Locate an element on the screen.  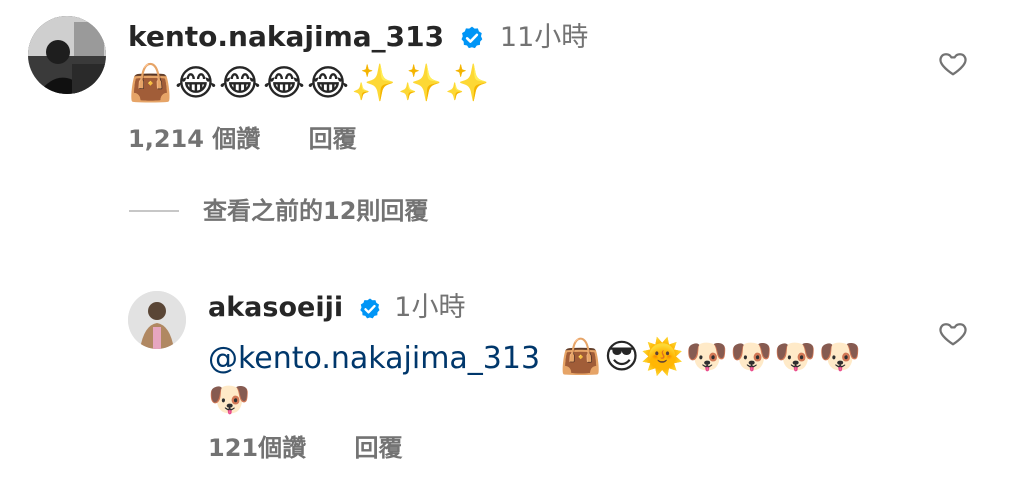
view-previous-replies: 查看之前的12則回覆 is located at coordinates (315, 211).